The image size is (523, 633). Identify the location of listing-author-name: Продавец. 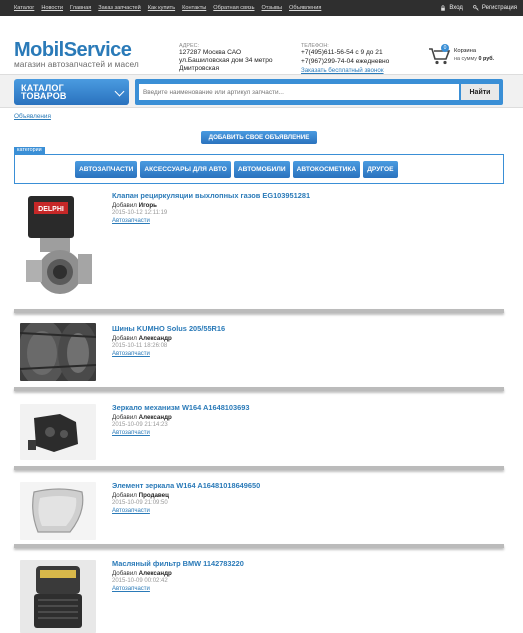
(153, 495).